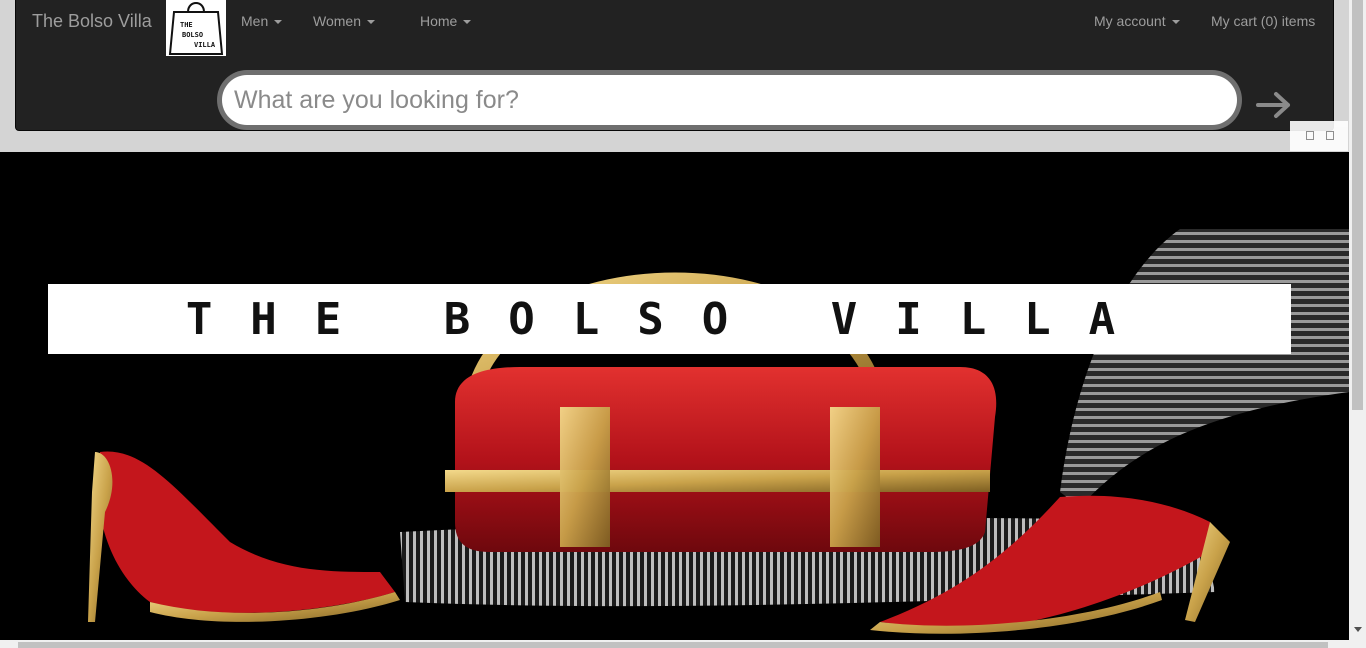  I want to click on nav-home-dropdown: Home, so click(446, 21).